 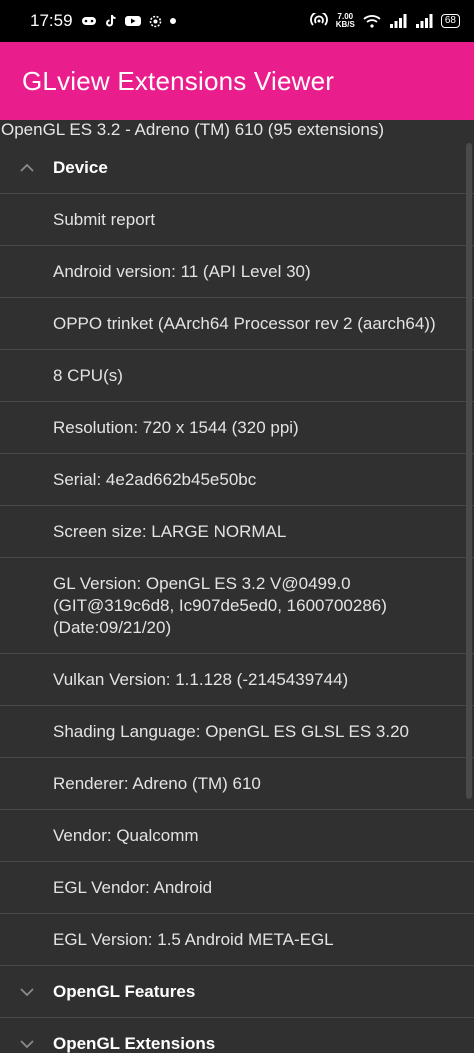 What do you see at coordinates (237, 784) in the screenshot?
I see `list-item-renderer: Renderer: Adreno (TM) 610` at bounding box center [237, 784].